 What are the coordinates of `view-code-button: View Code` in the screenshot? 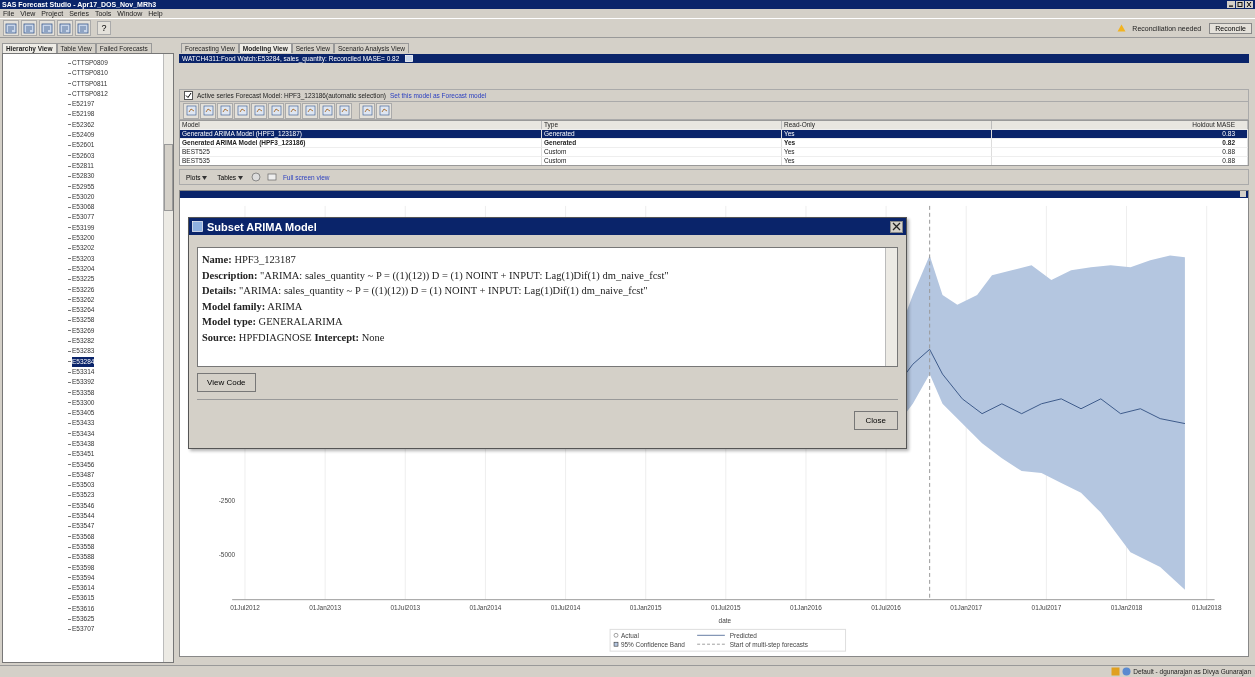 It's located at (226, 382).